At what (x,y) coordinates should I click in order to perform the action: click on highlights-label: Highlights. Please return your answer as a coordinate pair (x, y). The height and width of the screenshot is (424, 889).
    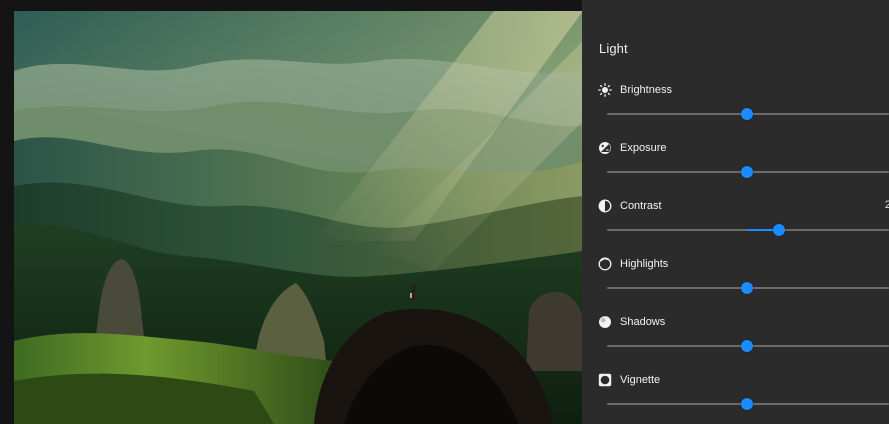
    Looking at the image, I should click on (644, 264).